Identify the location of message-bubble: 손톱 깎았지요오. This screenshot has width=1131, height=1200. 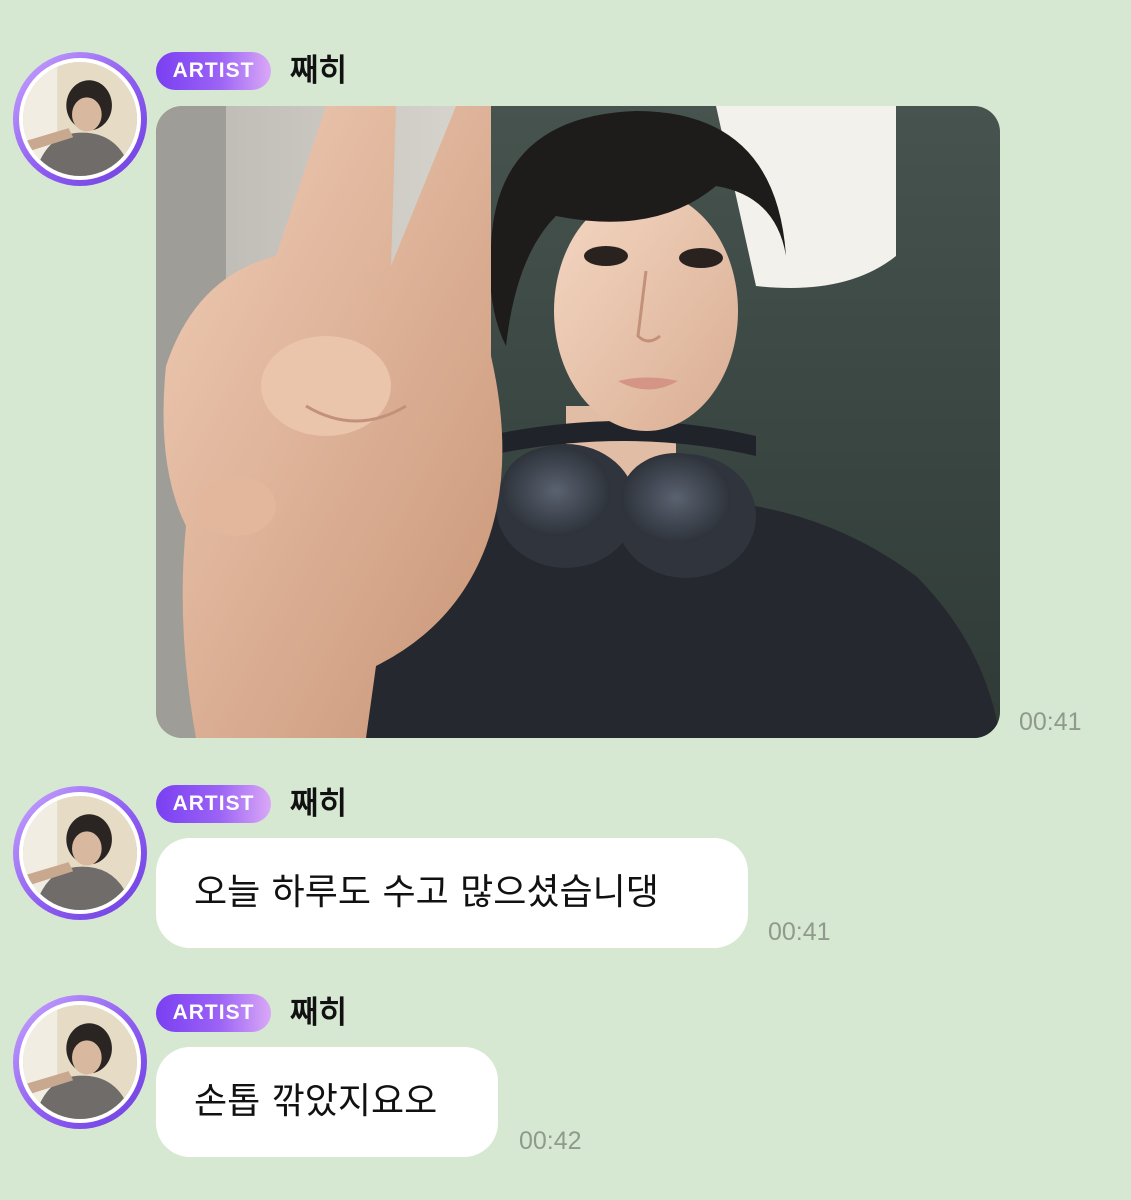
(327, 1102).